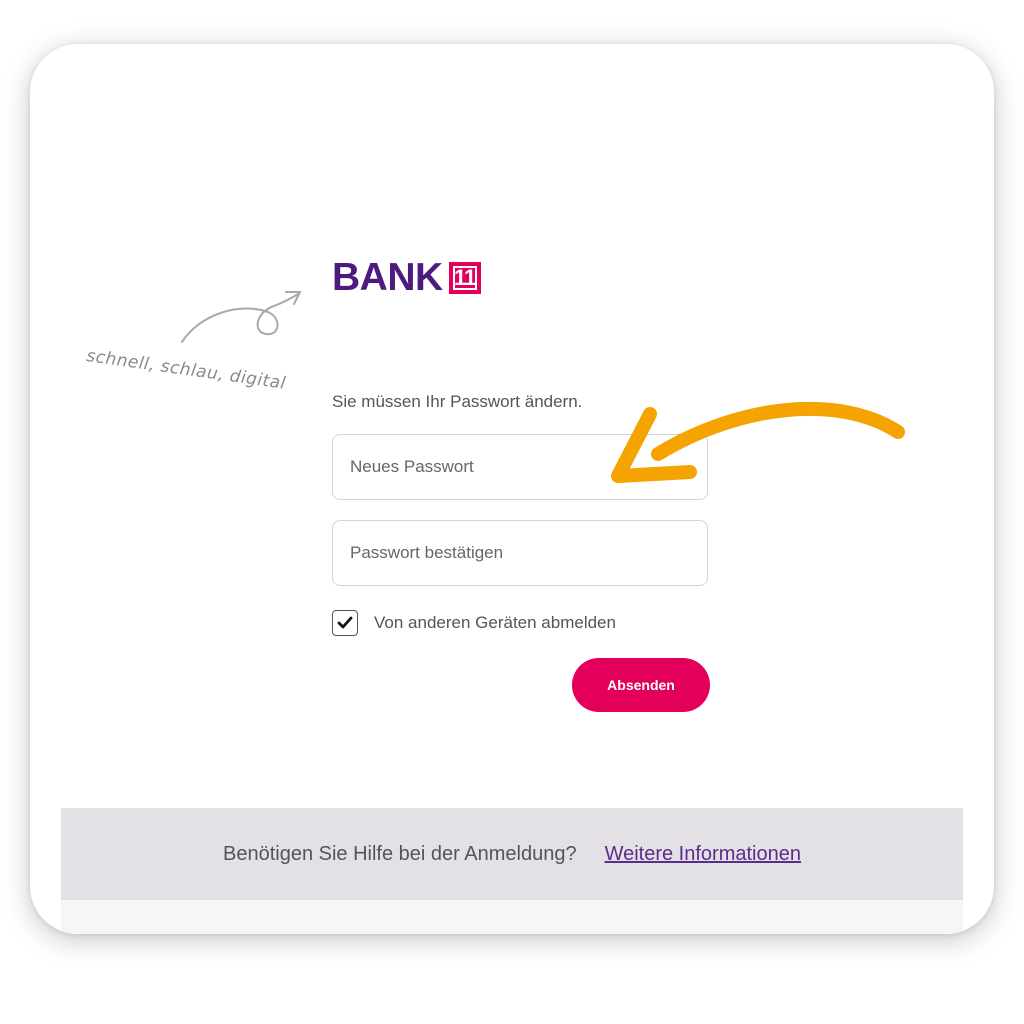 This screenshot has width=1024, height=1024. Describe the element at coordinates (520, 553) in the screenshot. I see `confirm-password-field: Passwort bestätigen` at that location.